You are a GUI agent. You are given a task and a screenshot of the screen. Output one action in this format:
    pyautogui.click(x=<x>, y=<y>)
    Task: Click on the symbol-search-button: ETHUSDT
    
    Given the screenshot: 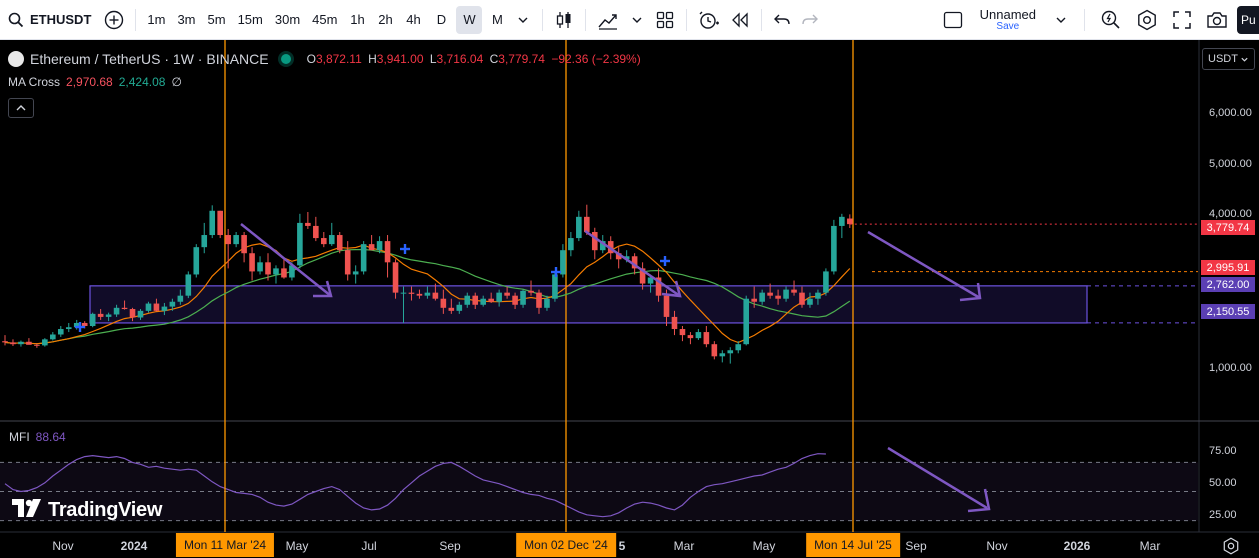 What is the action you would take?
    pyautogui.click(x=49, y=20)
    